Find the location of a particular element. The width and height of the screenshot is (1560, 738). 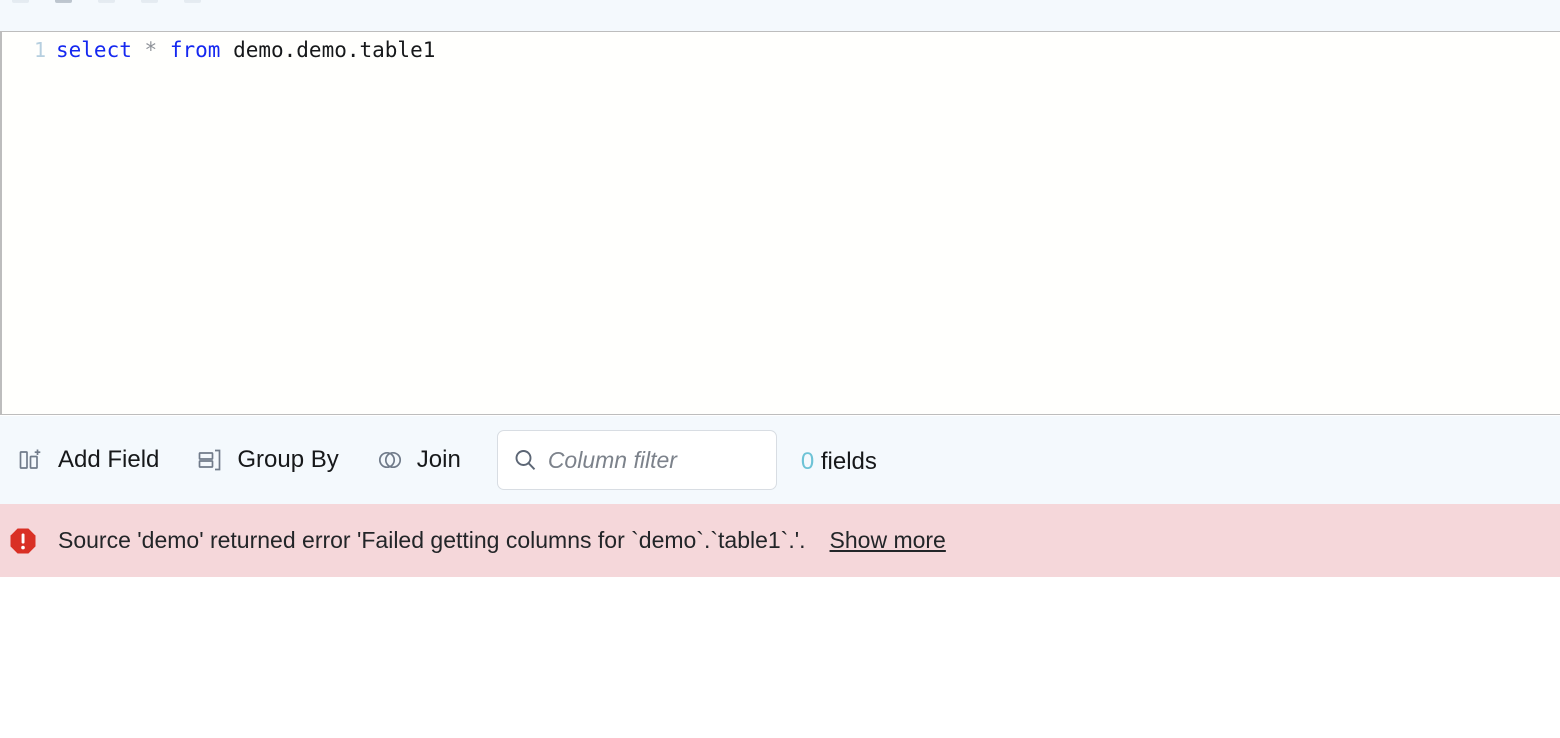

join-button: Join is located at coordinates (418, 460).